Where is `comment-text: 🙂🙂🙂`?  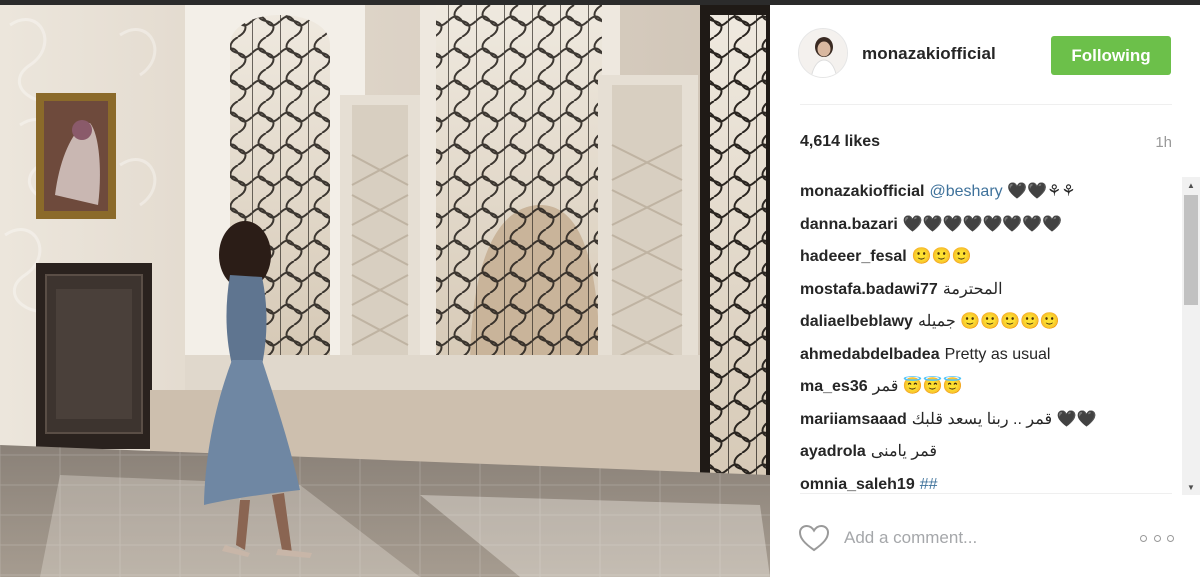 comment-text: 🙂🙂🙂 is located at coordinates (941, 256).